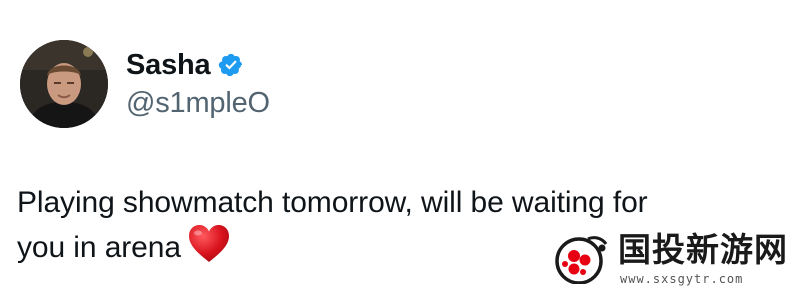  What do you see at coordinates (198, 103) in the screenshot?
I see `user-handle: @s1mpleO` at bounding box center [198, 103].